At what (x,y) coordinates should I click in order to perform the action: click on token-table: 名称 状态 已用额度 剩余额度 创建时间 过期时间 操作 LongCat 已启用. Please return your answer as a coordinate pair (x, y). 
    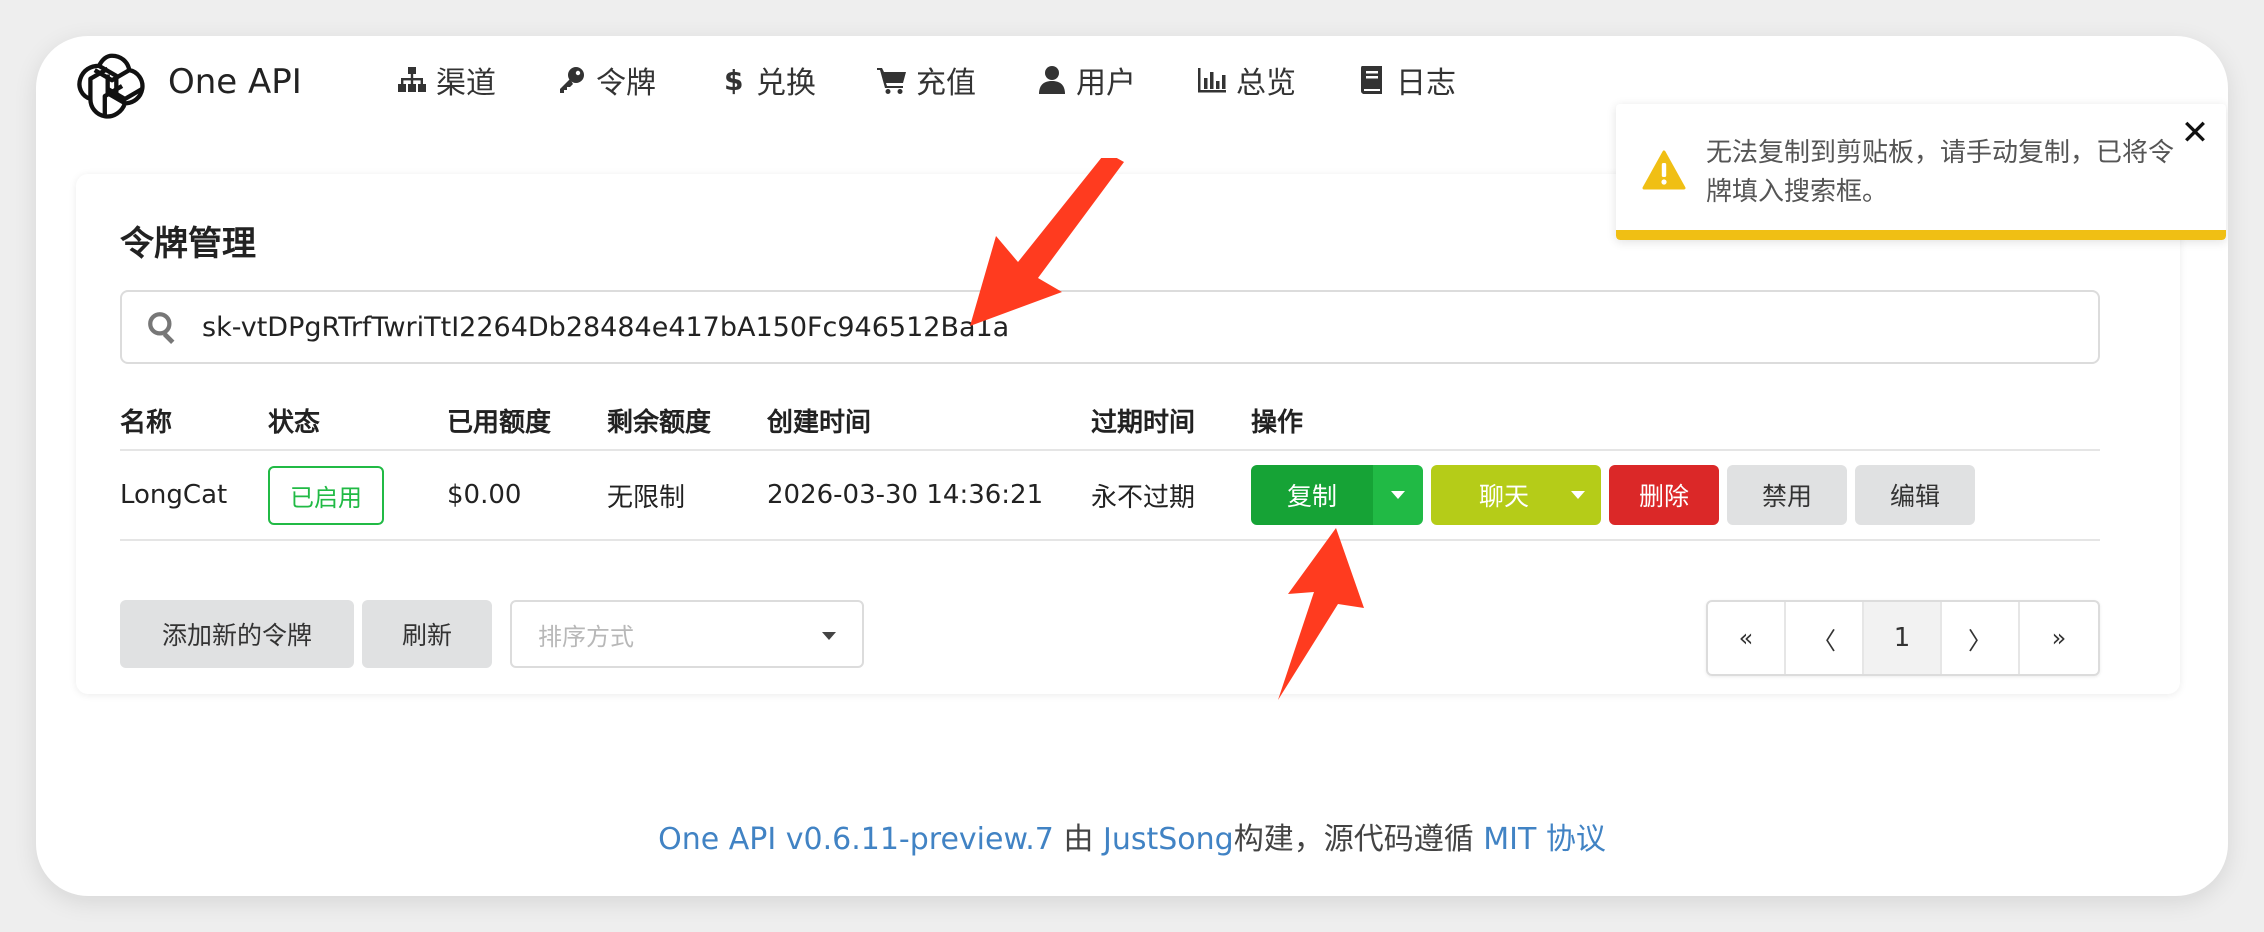
    Looking at the image, I should click on (1110, 466).